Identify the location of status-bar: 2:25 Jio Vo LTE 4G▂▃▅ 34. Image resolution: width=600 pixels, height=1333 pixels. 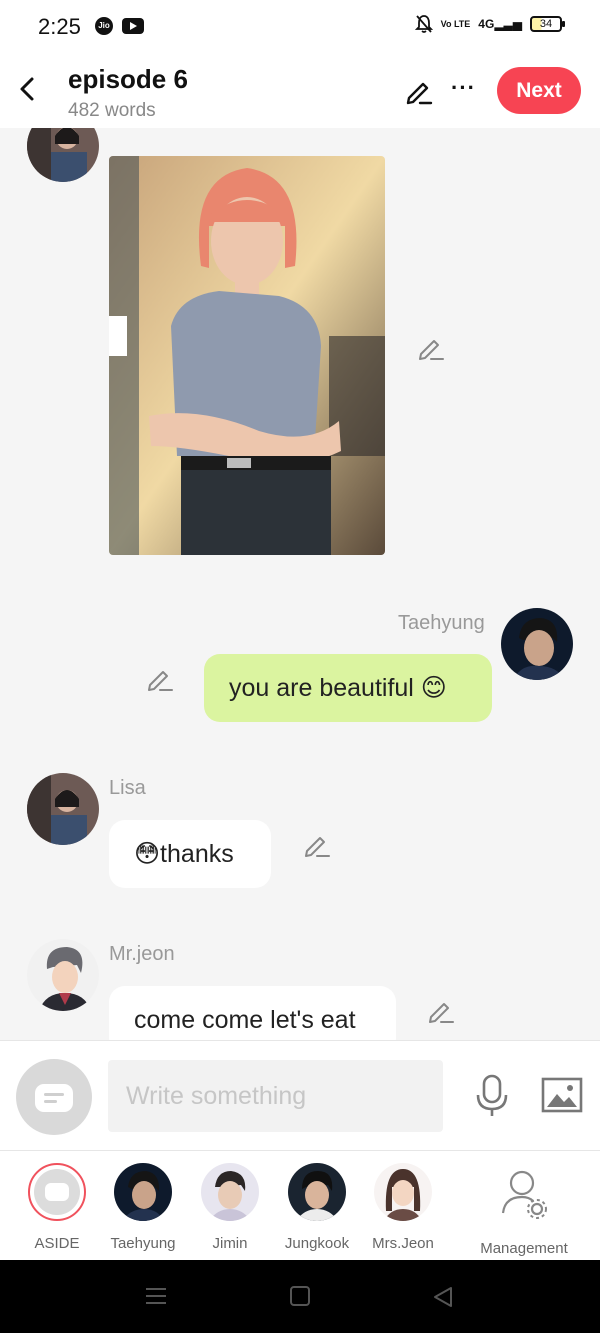
(300, 27).